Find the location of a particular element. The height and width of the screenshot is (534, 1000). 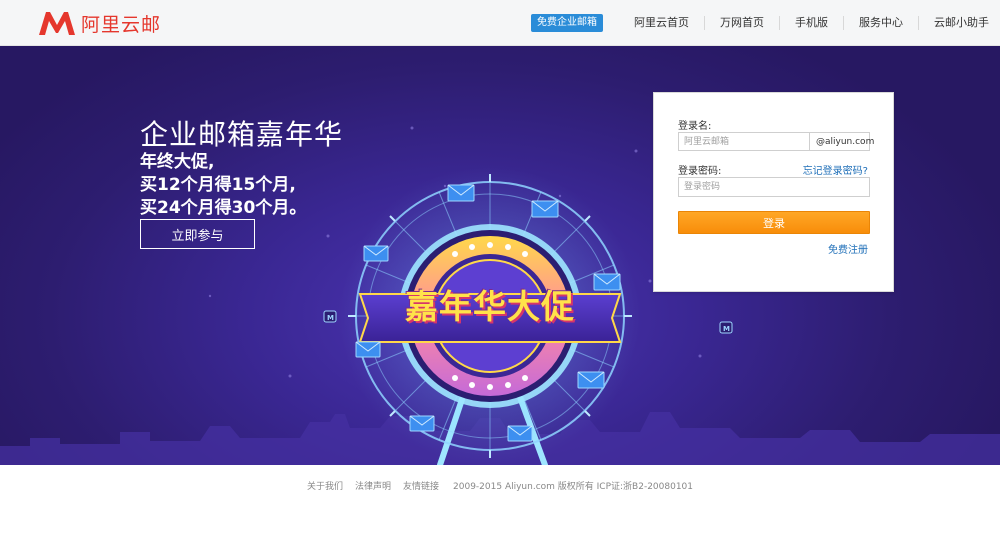

free-enterprise-mail-badge: 免费企业邮箱 is located at coordinates (567, 23).